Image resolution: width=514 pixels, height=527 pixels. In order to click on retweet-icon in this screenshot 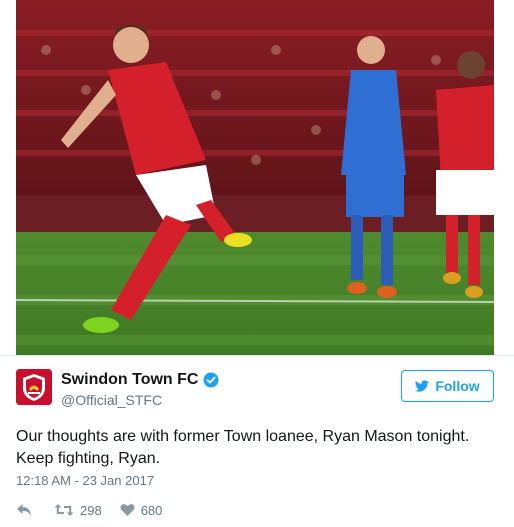, I will do `click(64, 510)`.